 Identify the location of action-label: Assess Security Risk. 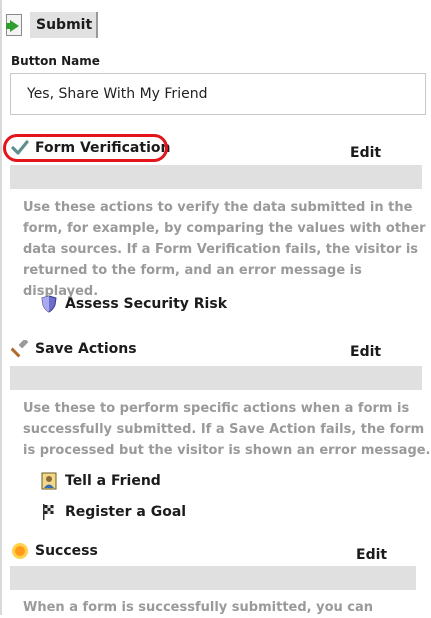
(146, 304).